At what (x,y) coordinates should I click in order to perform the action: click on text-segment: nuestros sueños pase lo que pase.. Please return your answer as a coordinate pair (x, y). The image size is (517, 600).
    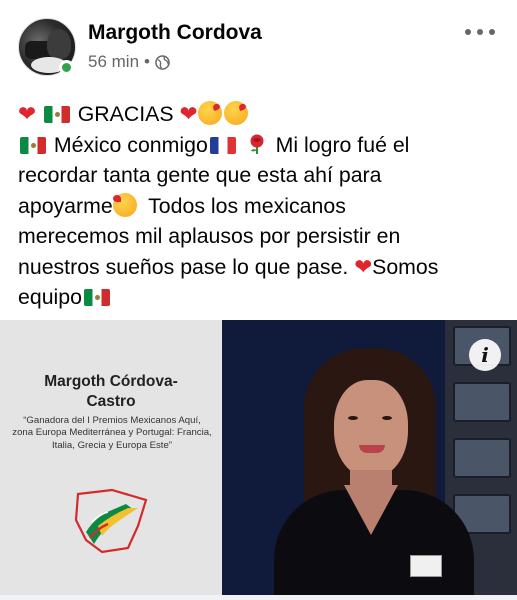
    Looking at the image, I should click on (183, 266).